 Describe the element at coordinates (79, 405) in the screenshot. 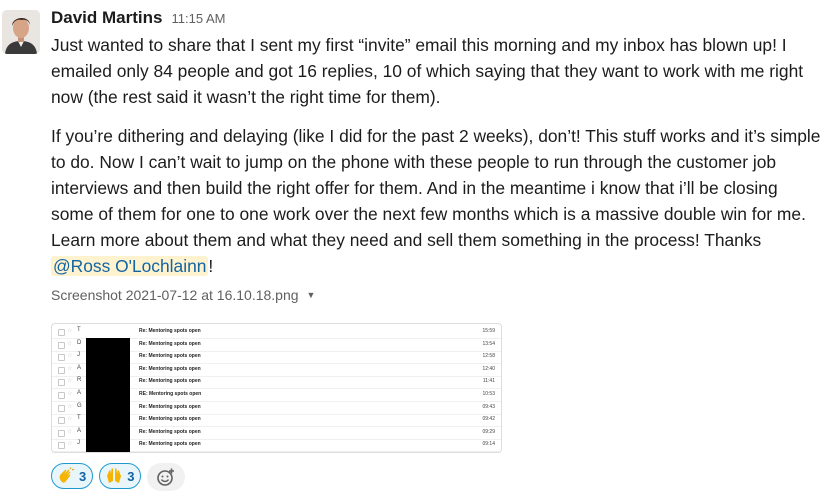

I see `sender-initial: G` at that location.